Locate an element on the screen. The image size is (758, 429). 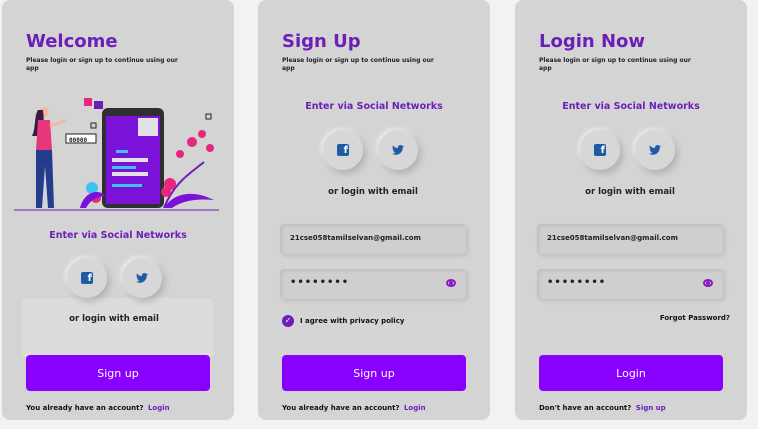
lower-card is located at coordinates (118, 328).